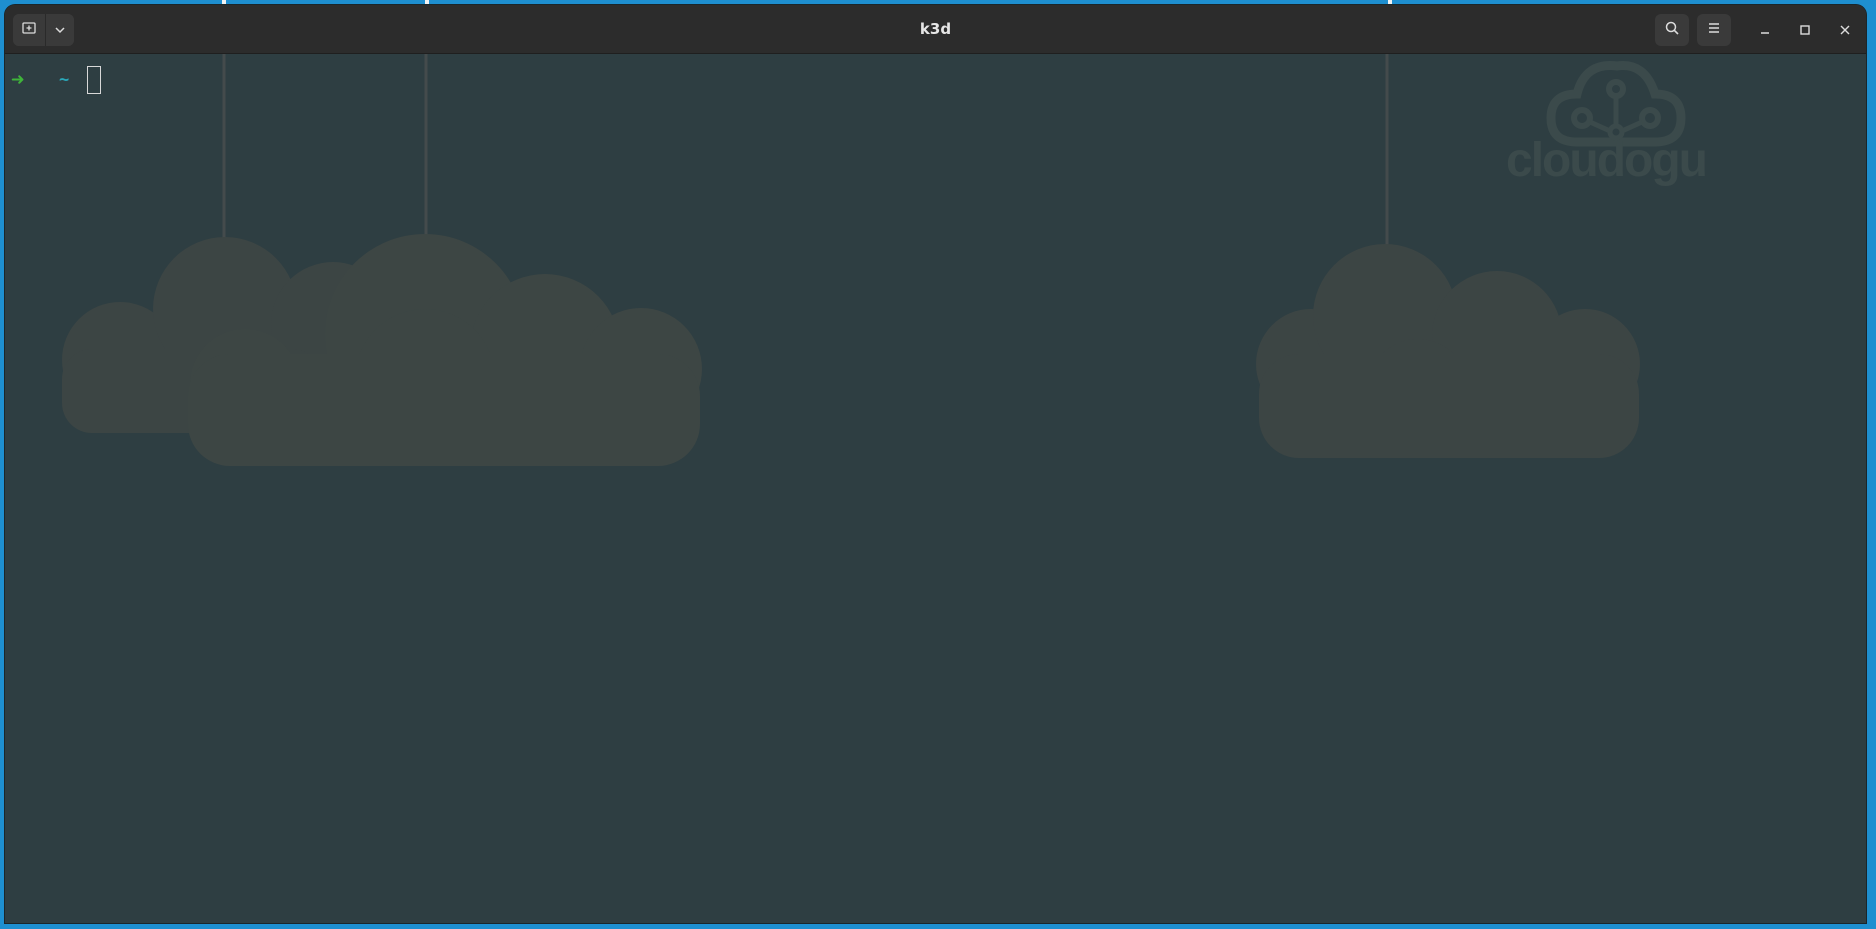  I want to click on main-menu-button, so click(1714, 30).